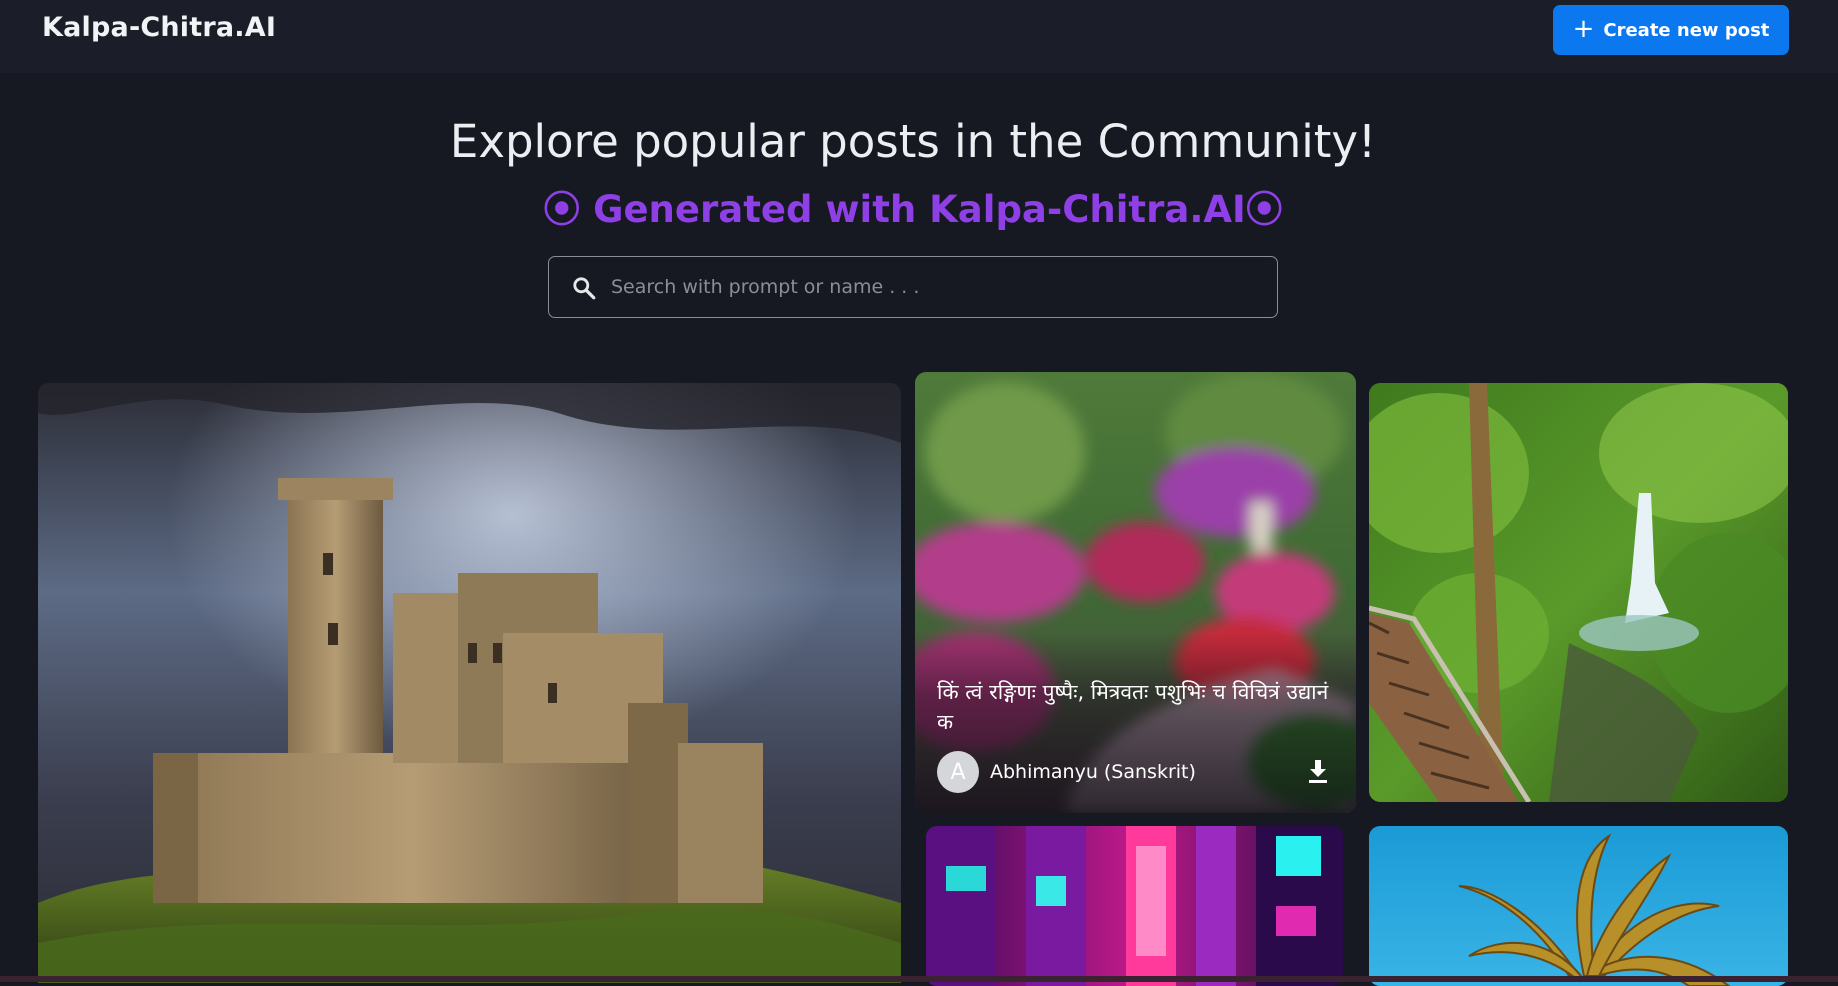 The image size is (1838, 986). Describe the element at coordinates (584, 288) in the screenshot. I see `search-icon` at that location.